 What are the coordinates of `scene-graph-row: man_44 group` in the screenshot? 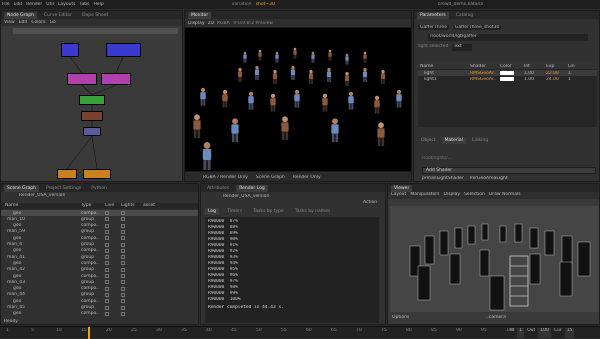 It's located at (99, 295).